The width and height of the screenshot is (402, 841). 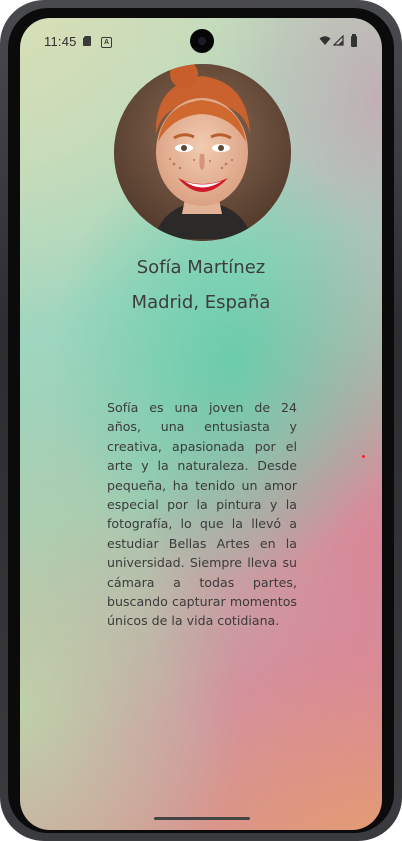 I want to click on sd-card-icon, so click(x=87, y=41).